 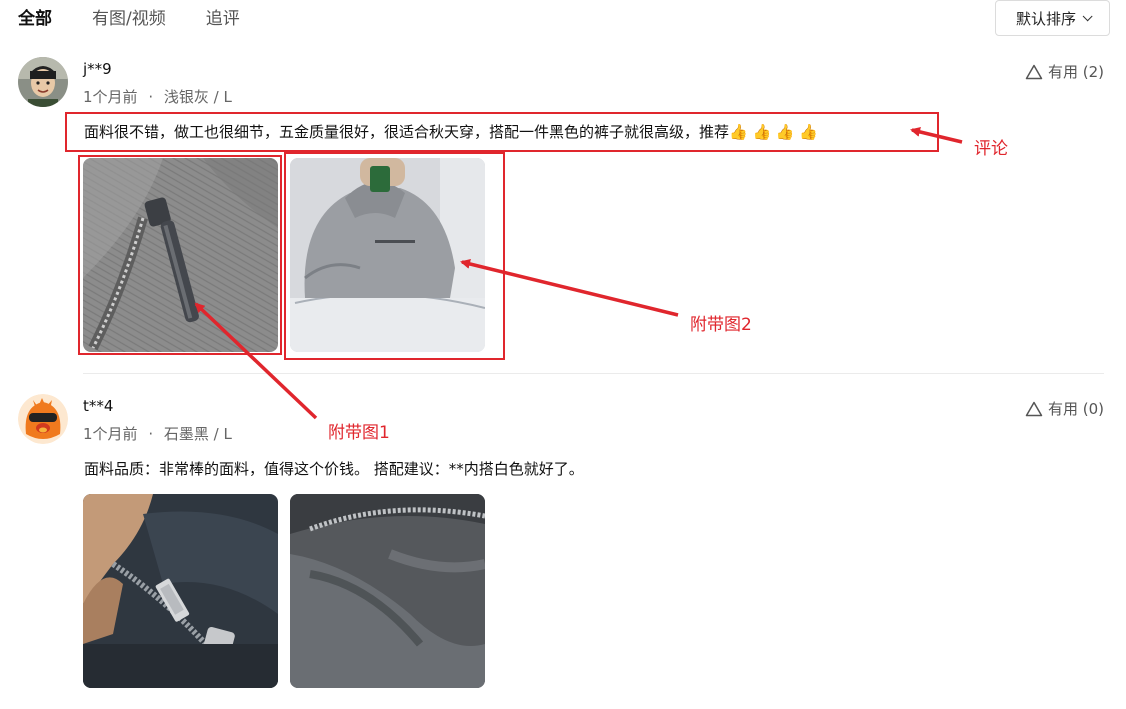 What do you see at coordinates (991, 149) in the screenshot?
I see `comment-annotation-label: 评论` at bounding box center [991, 149].